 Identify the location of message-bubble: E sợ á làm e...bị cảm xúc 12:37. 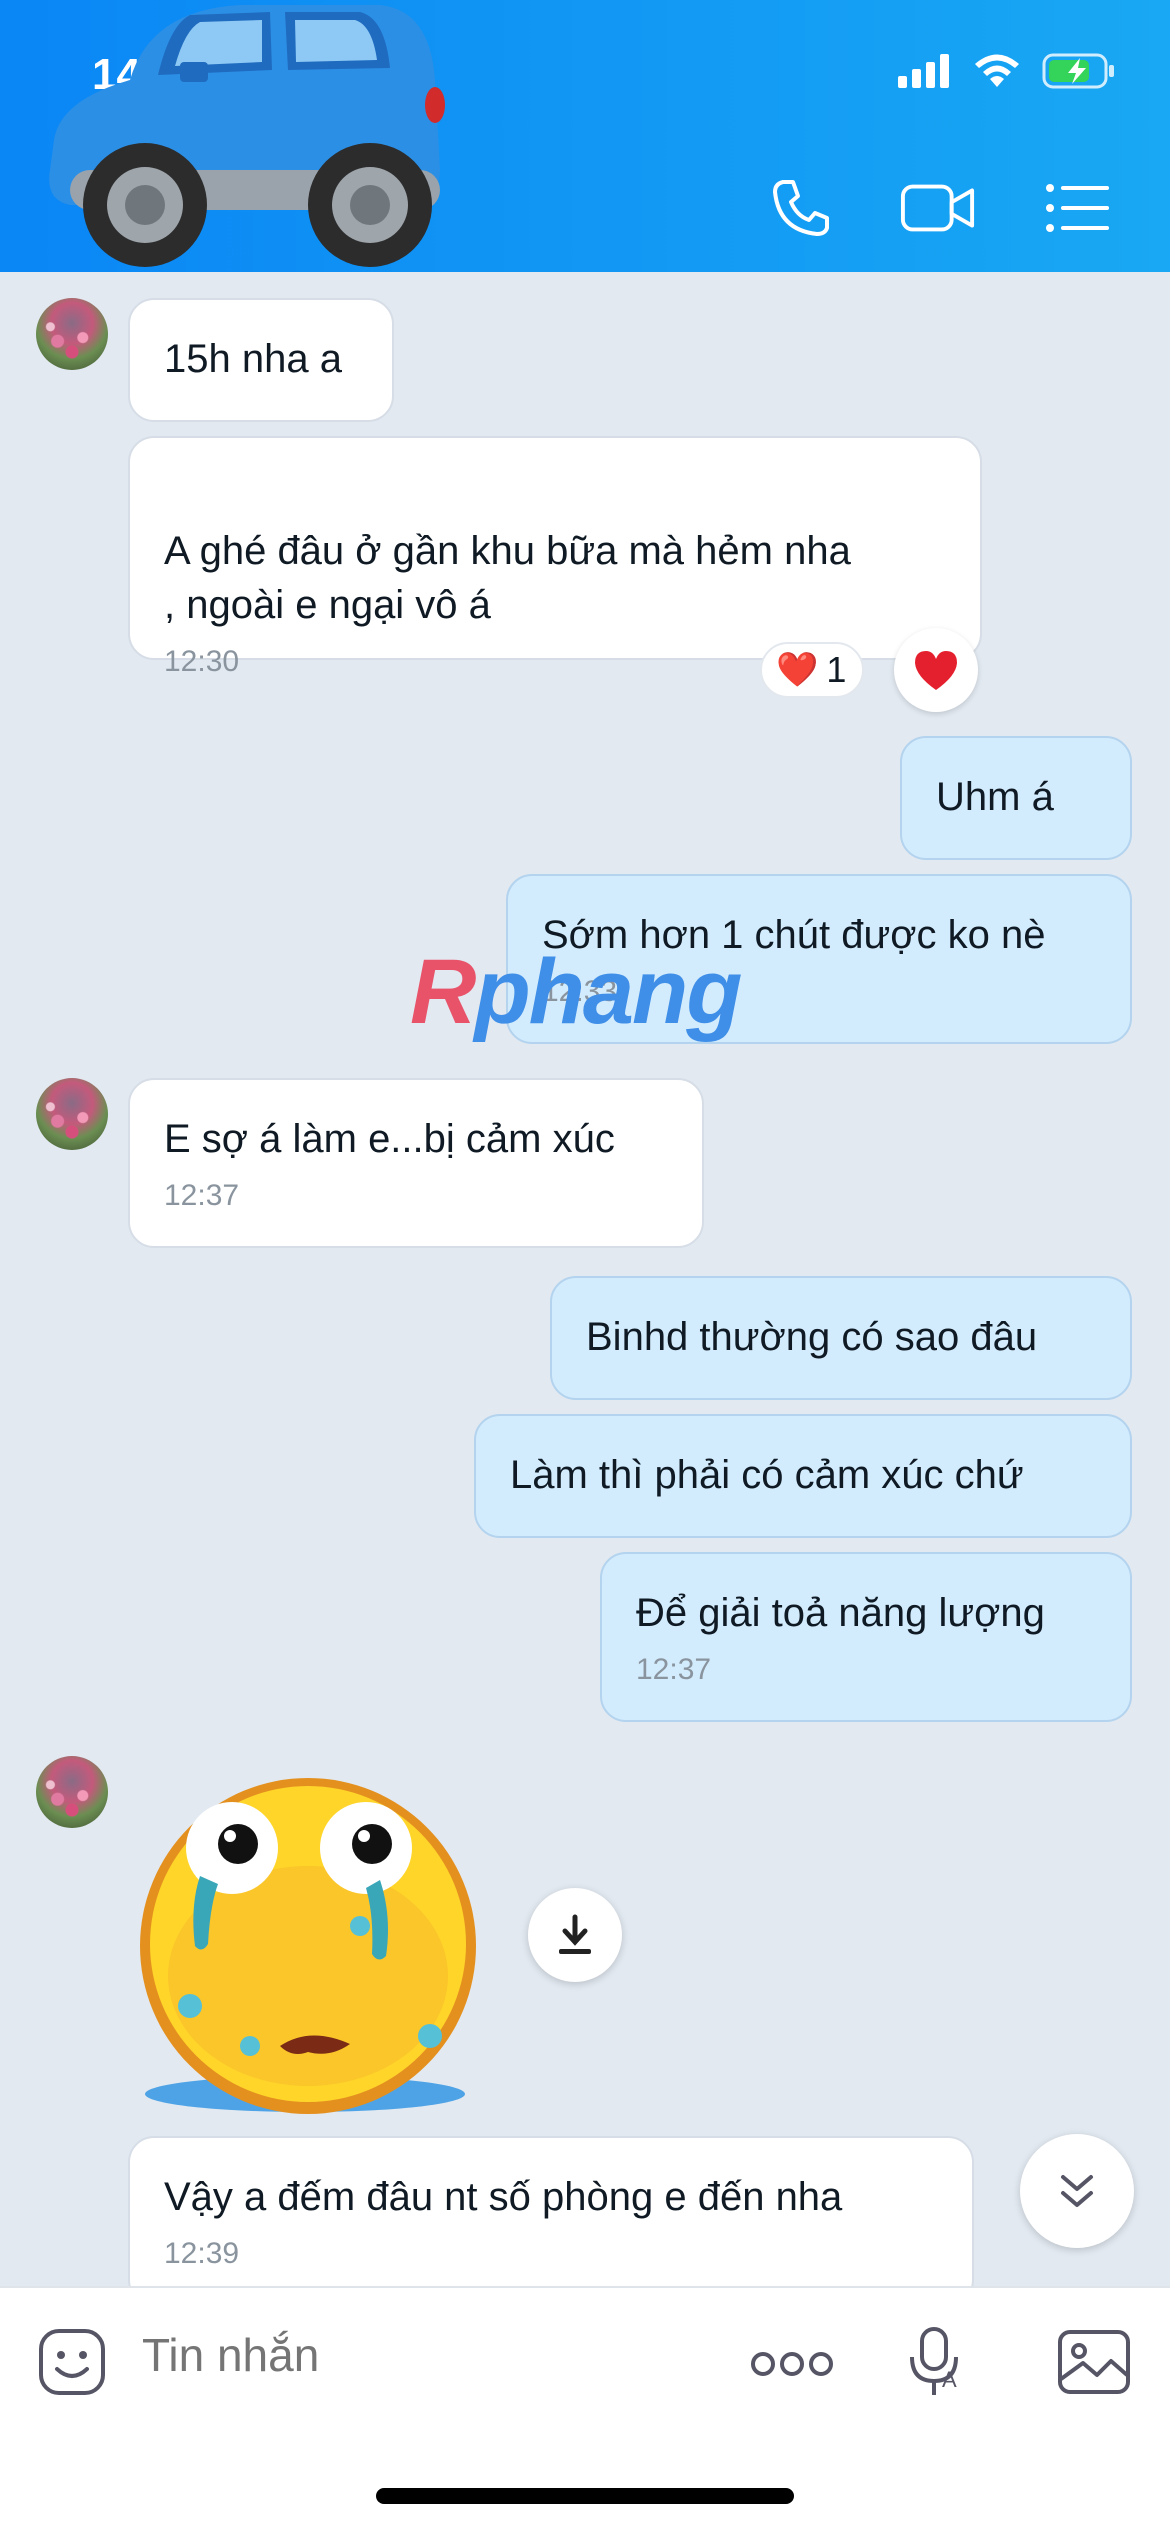
(416, 1163).